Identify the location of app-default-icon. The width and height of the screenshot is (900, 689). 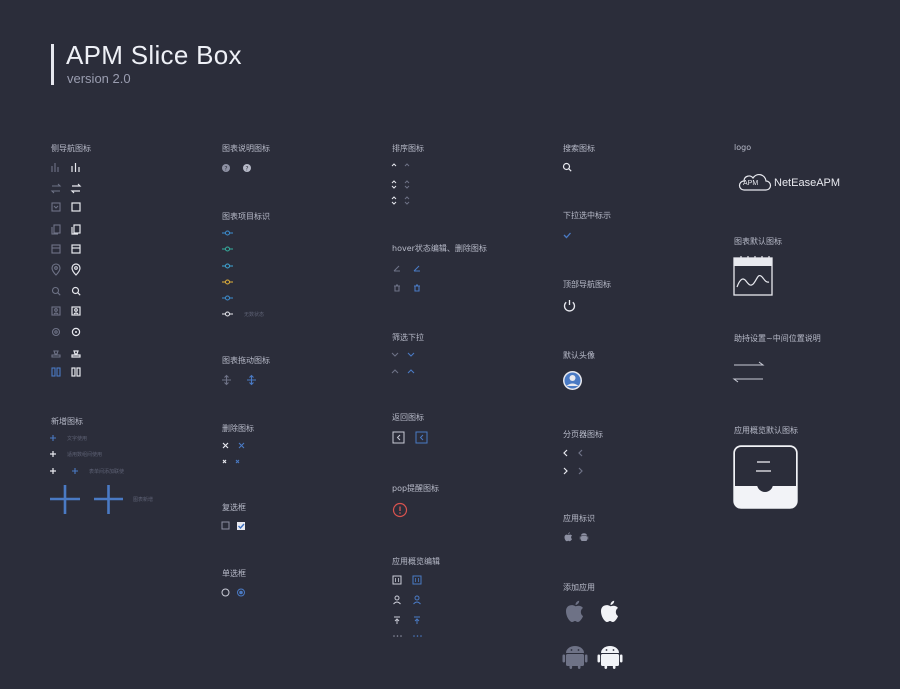
(765, 477).